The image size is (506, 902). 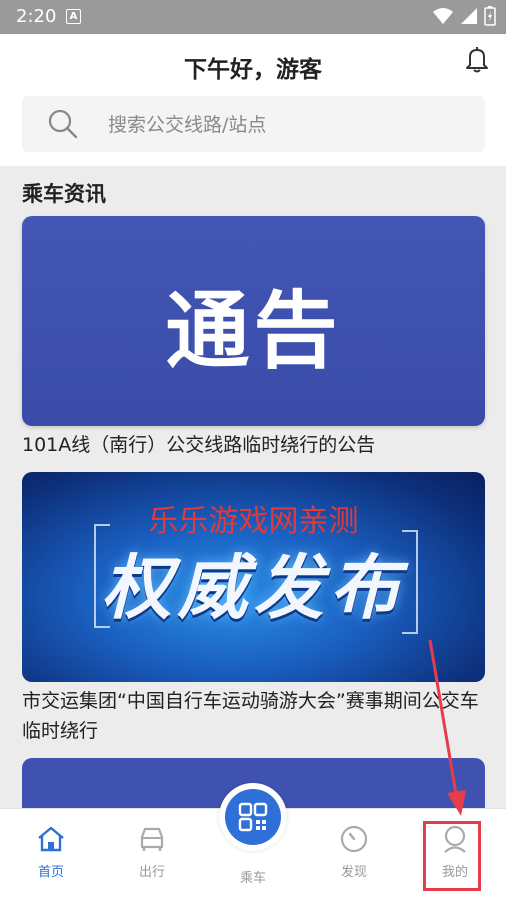 What do you see at coordinates (469, 16) in the screenshot?
I see `signal-icon` at bounding box center [469, 16].